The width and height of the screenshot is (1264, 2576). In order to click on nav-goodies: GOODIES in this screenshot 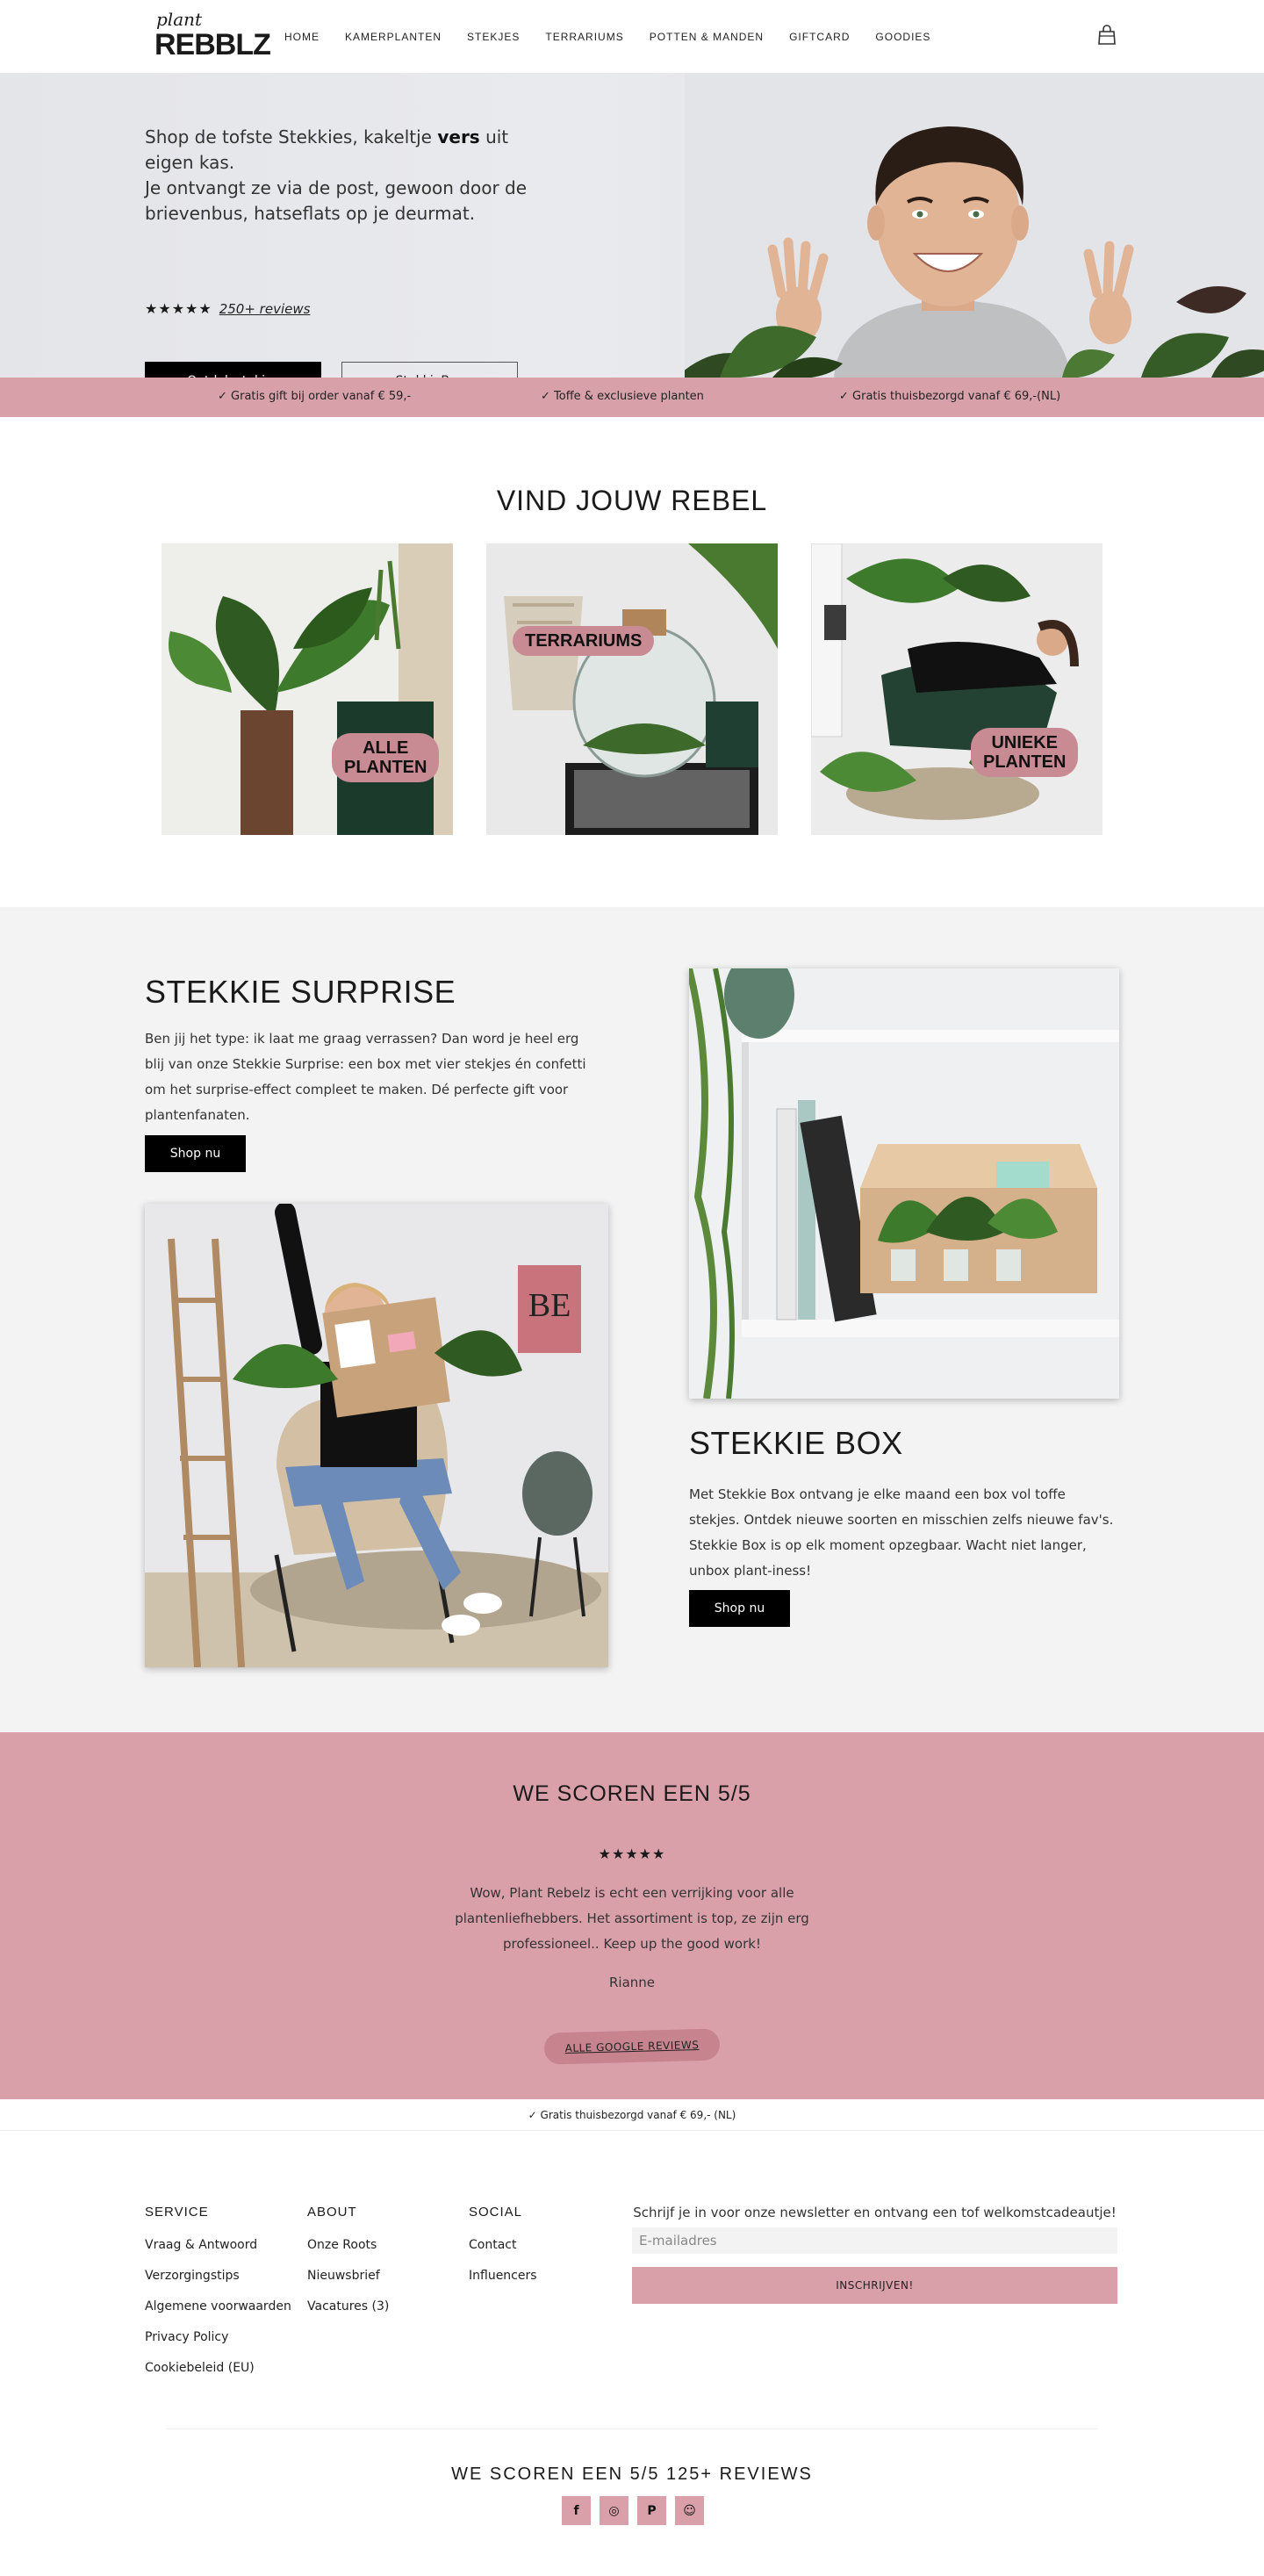, I will do `click(903, 37)`.